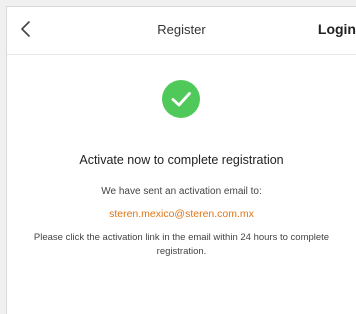 Image resolution: width=356 pixels, height=314 pixels. Describe the element at coordinates (337, 29) in the screenshot. I see `login-link: Login` at that location.